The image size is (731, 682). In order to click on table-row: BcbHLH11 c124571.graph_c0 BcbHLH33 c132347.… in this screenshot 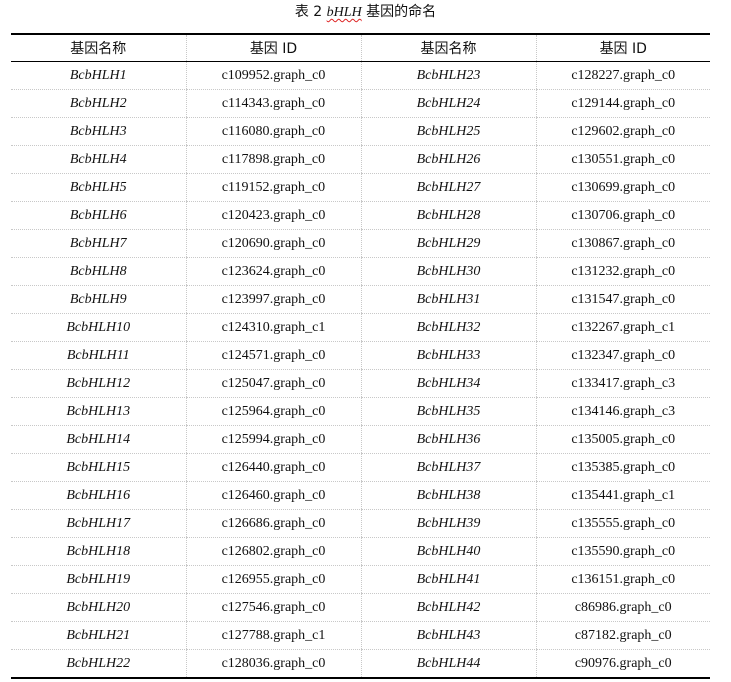, I will do `click(360, 355)`.